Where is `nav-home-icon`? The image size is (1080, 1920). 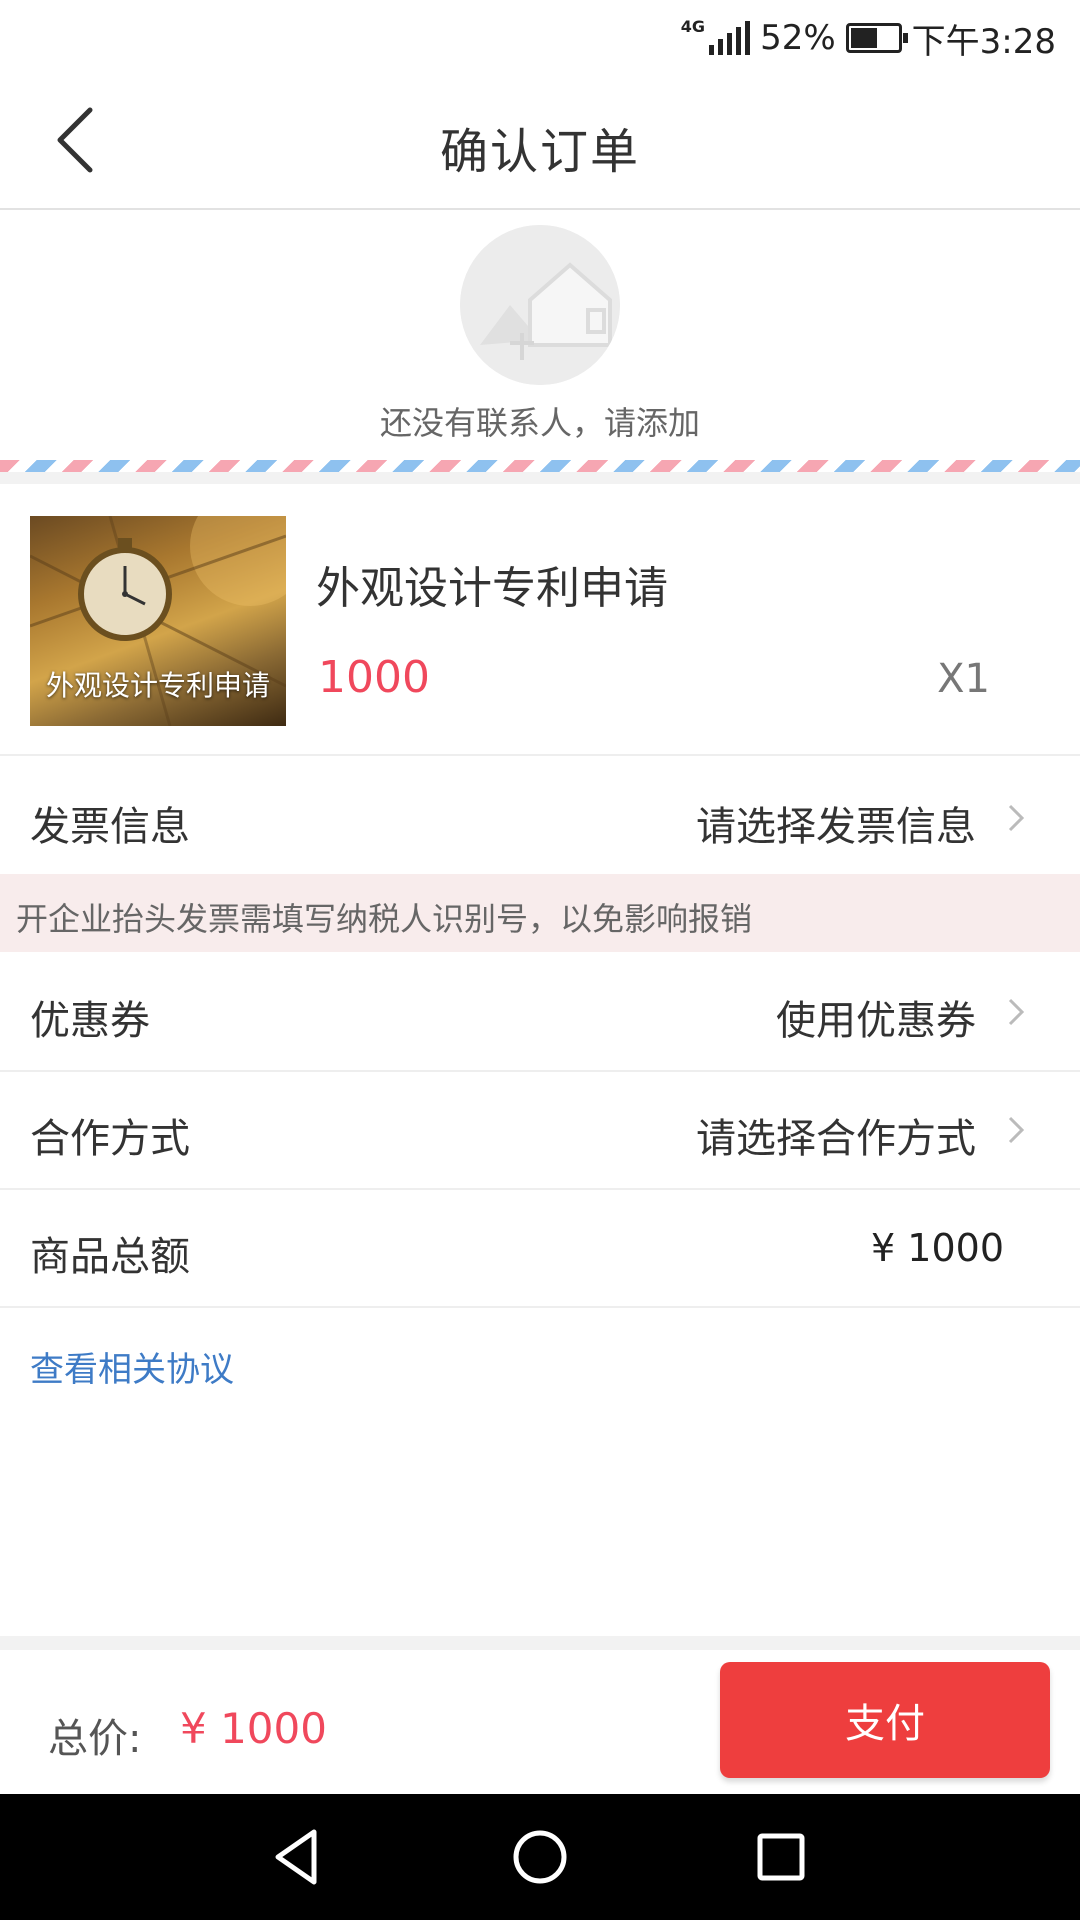 nav-home-icon is located at coordinates (540, 1857).